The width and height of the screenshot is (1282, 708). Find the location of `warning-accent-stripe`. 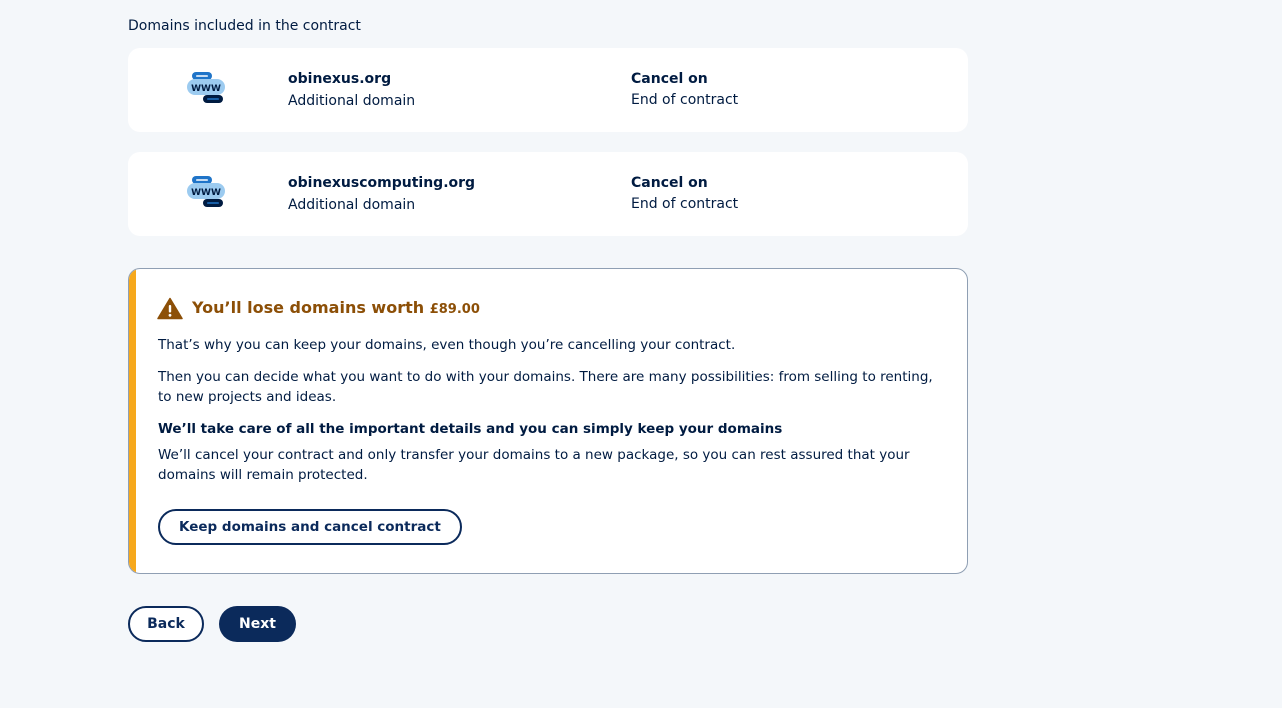

warning-accent-stripe is located at coordinates (132, 421).